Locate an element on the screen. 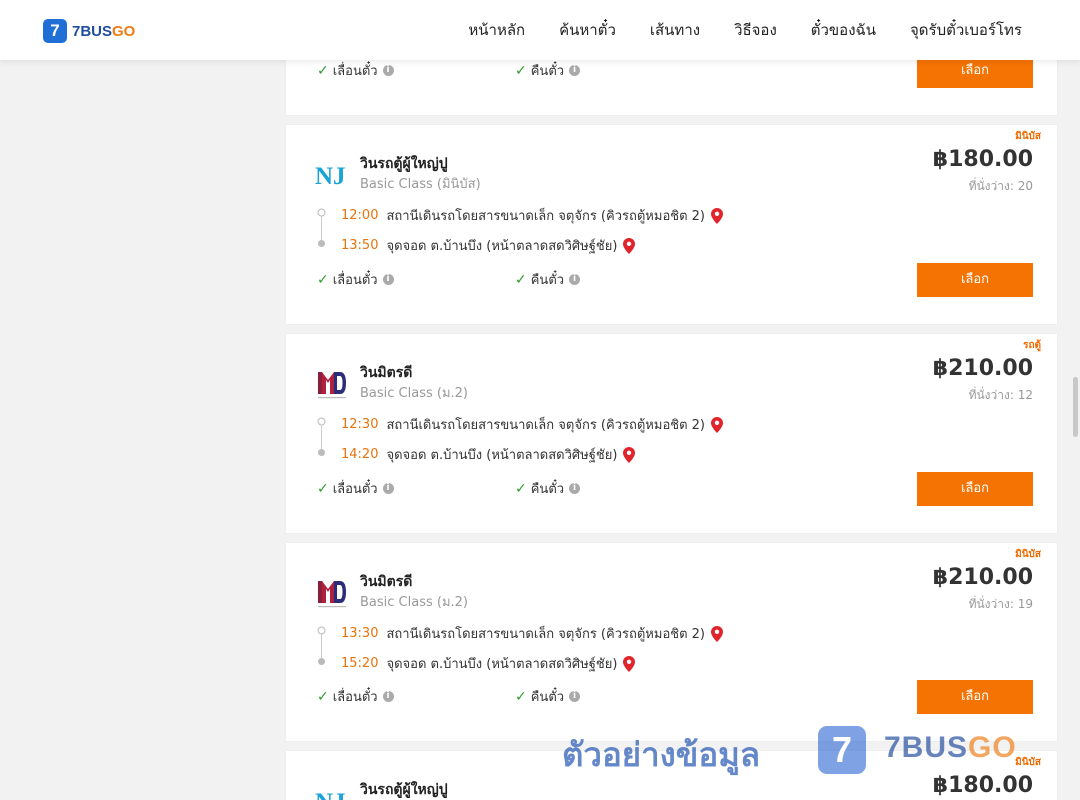 The image size is (1080, 800). departure-time: 12:30 is located at coordinates (360, 424).